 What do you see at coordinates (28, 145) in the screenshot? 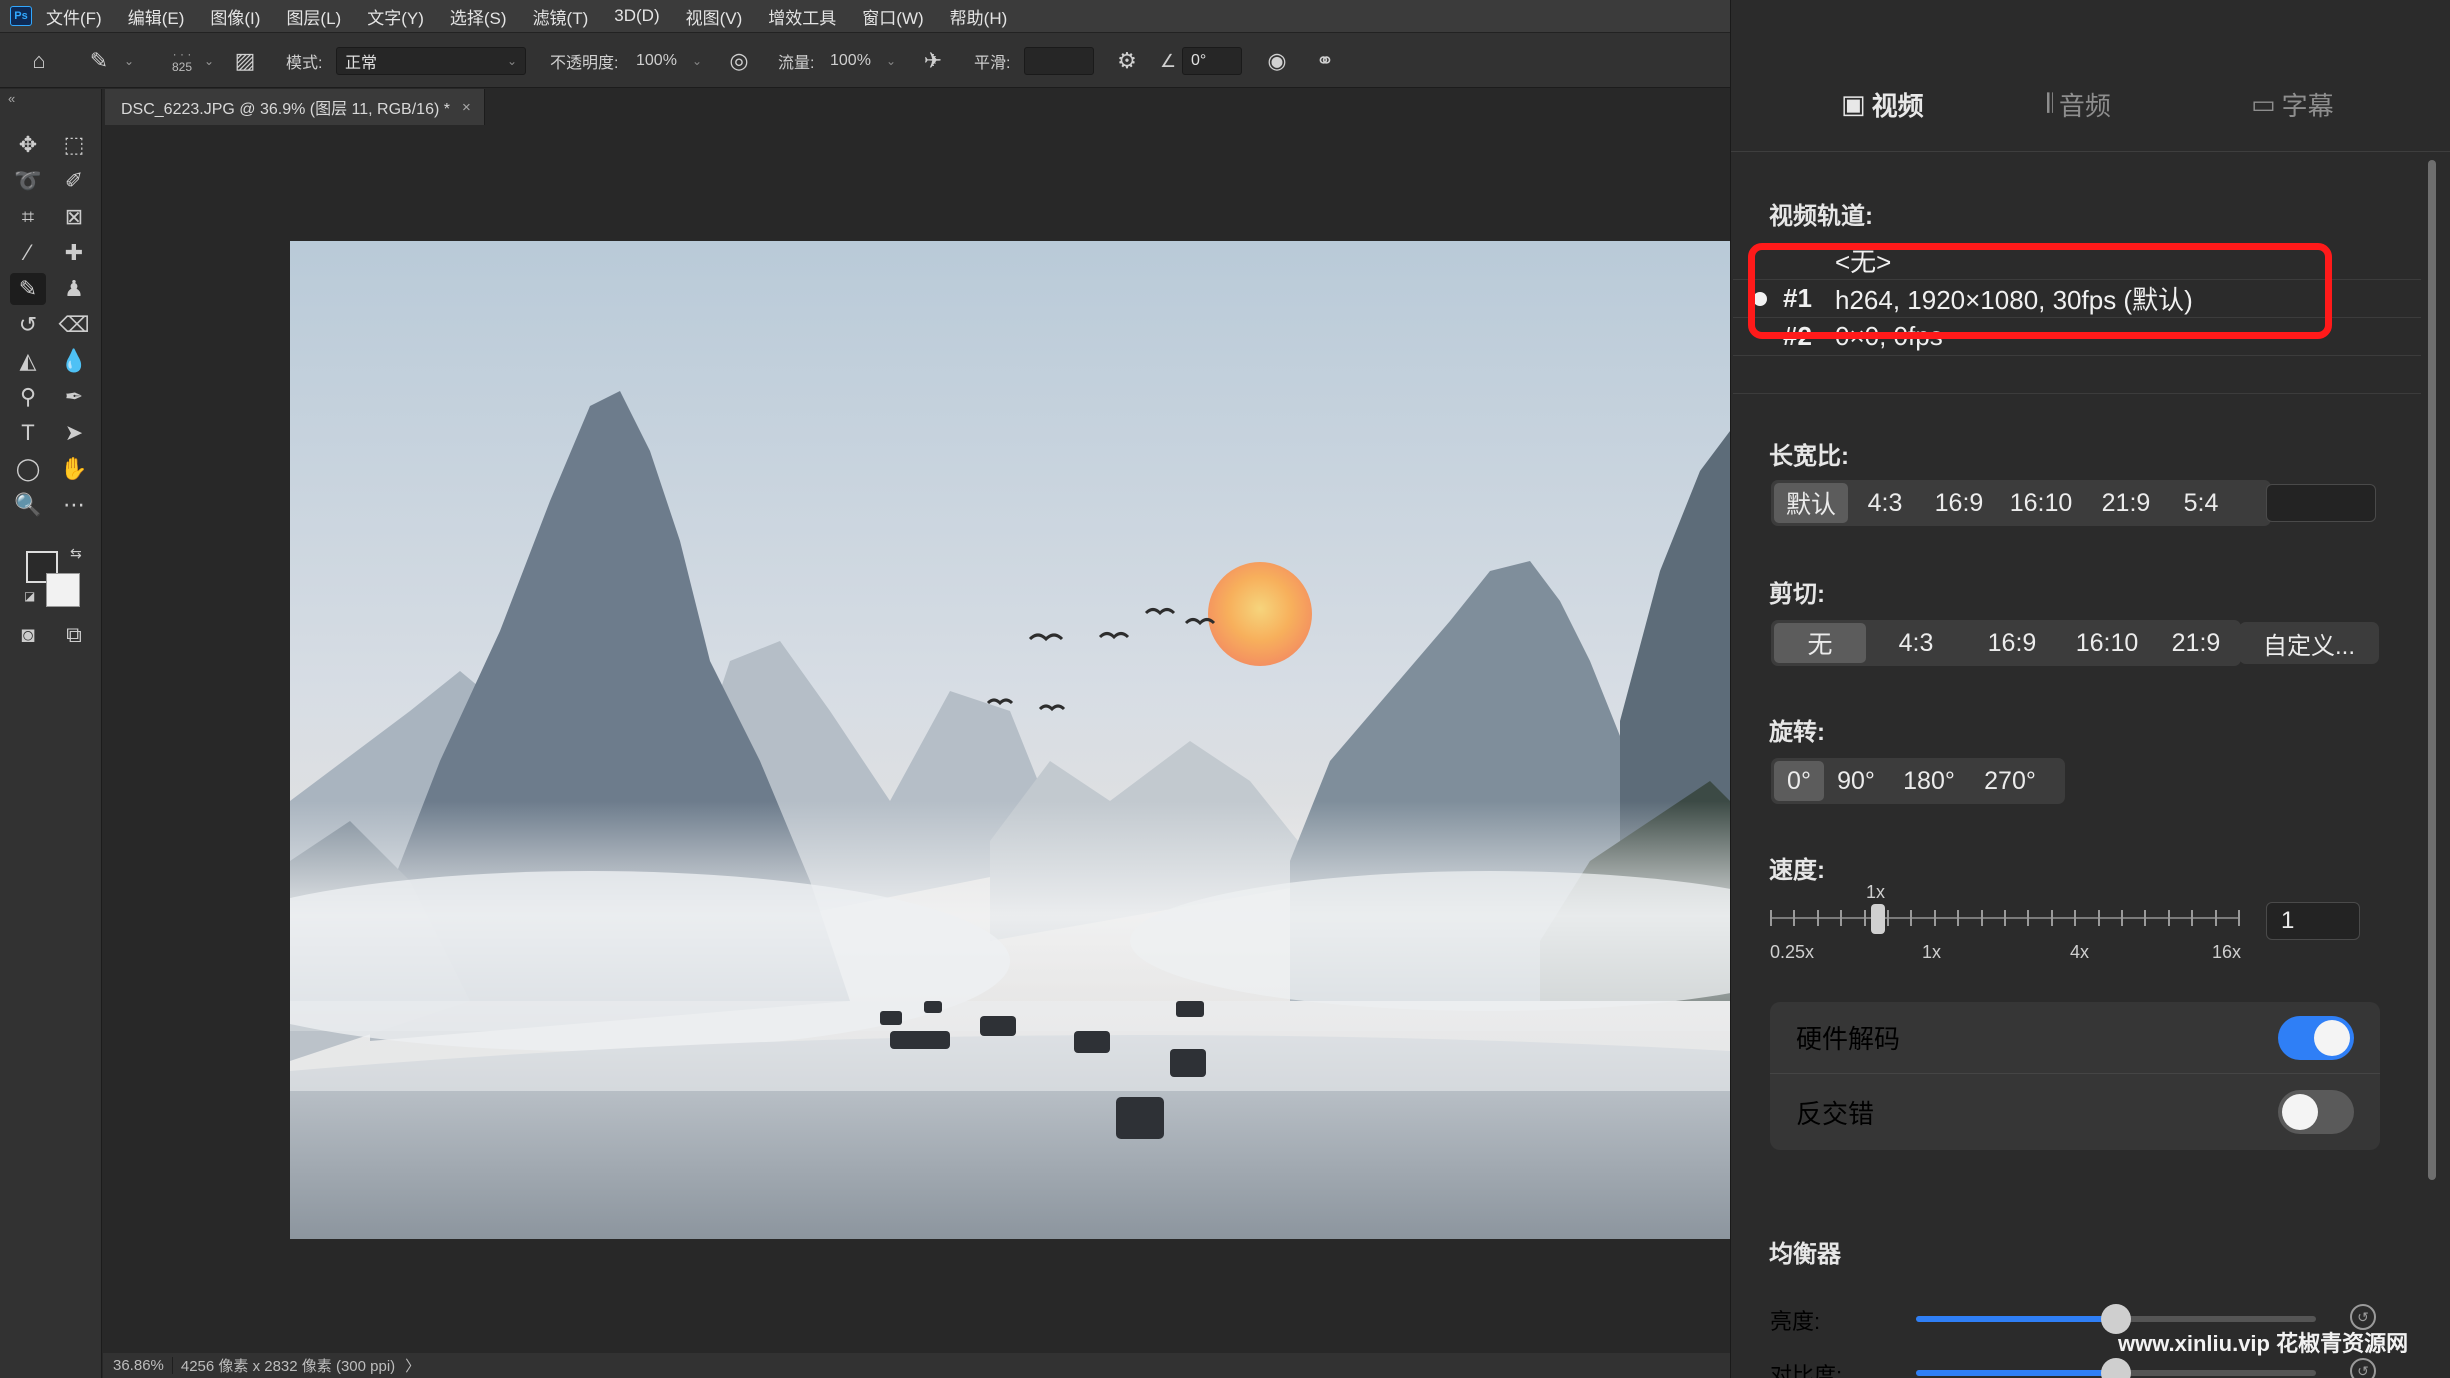
I see `move-tool-icon: ✥` at bounding box center [28, 145].